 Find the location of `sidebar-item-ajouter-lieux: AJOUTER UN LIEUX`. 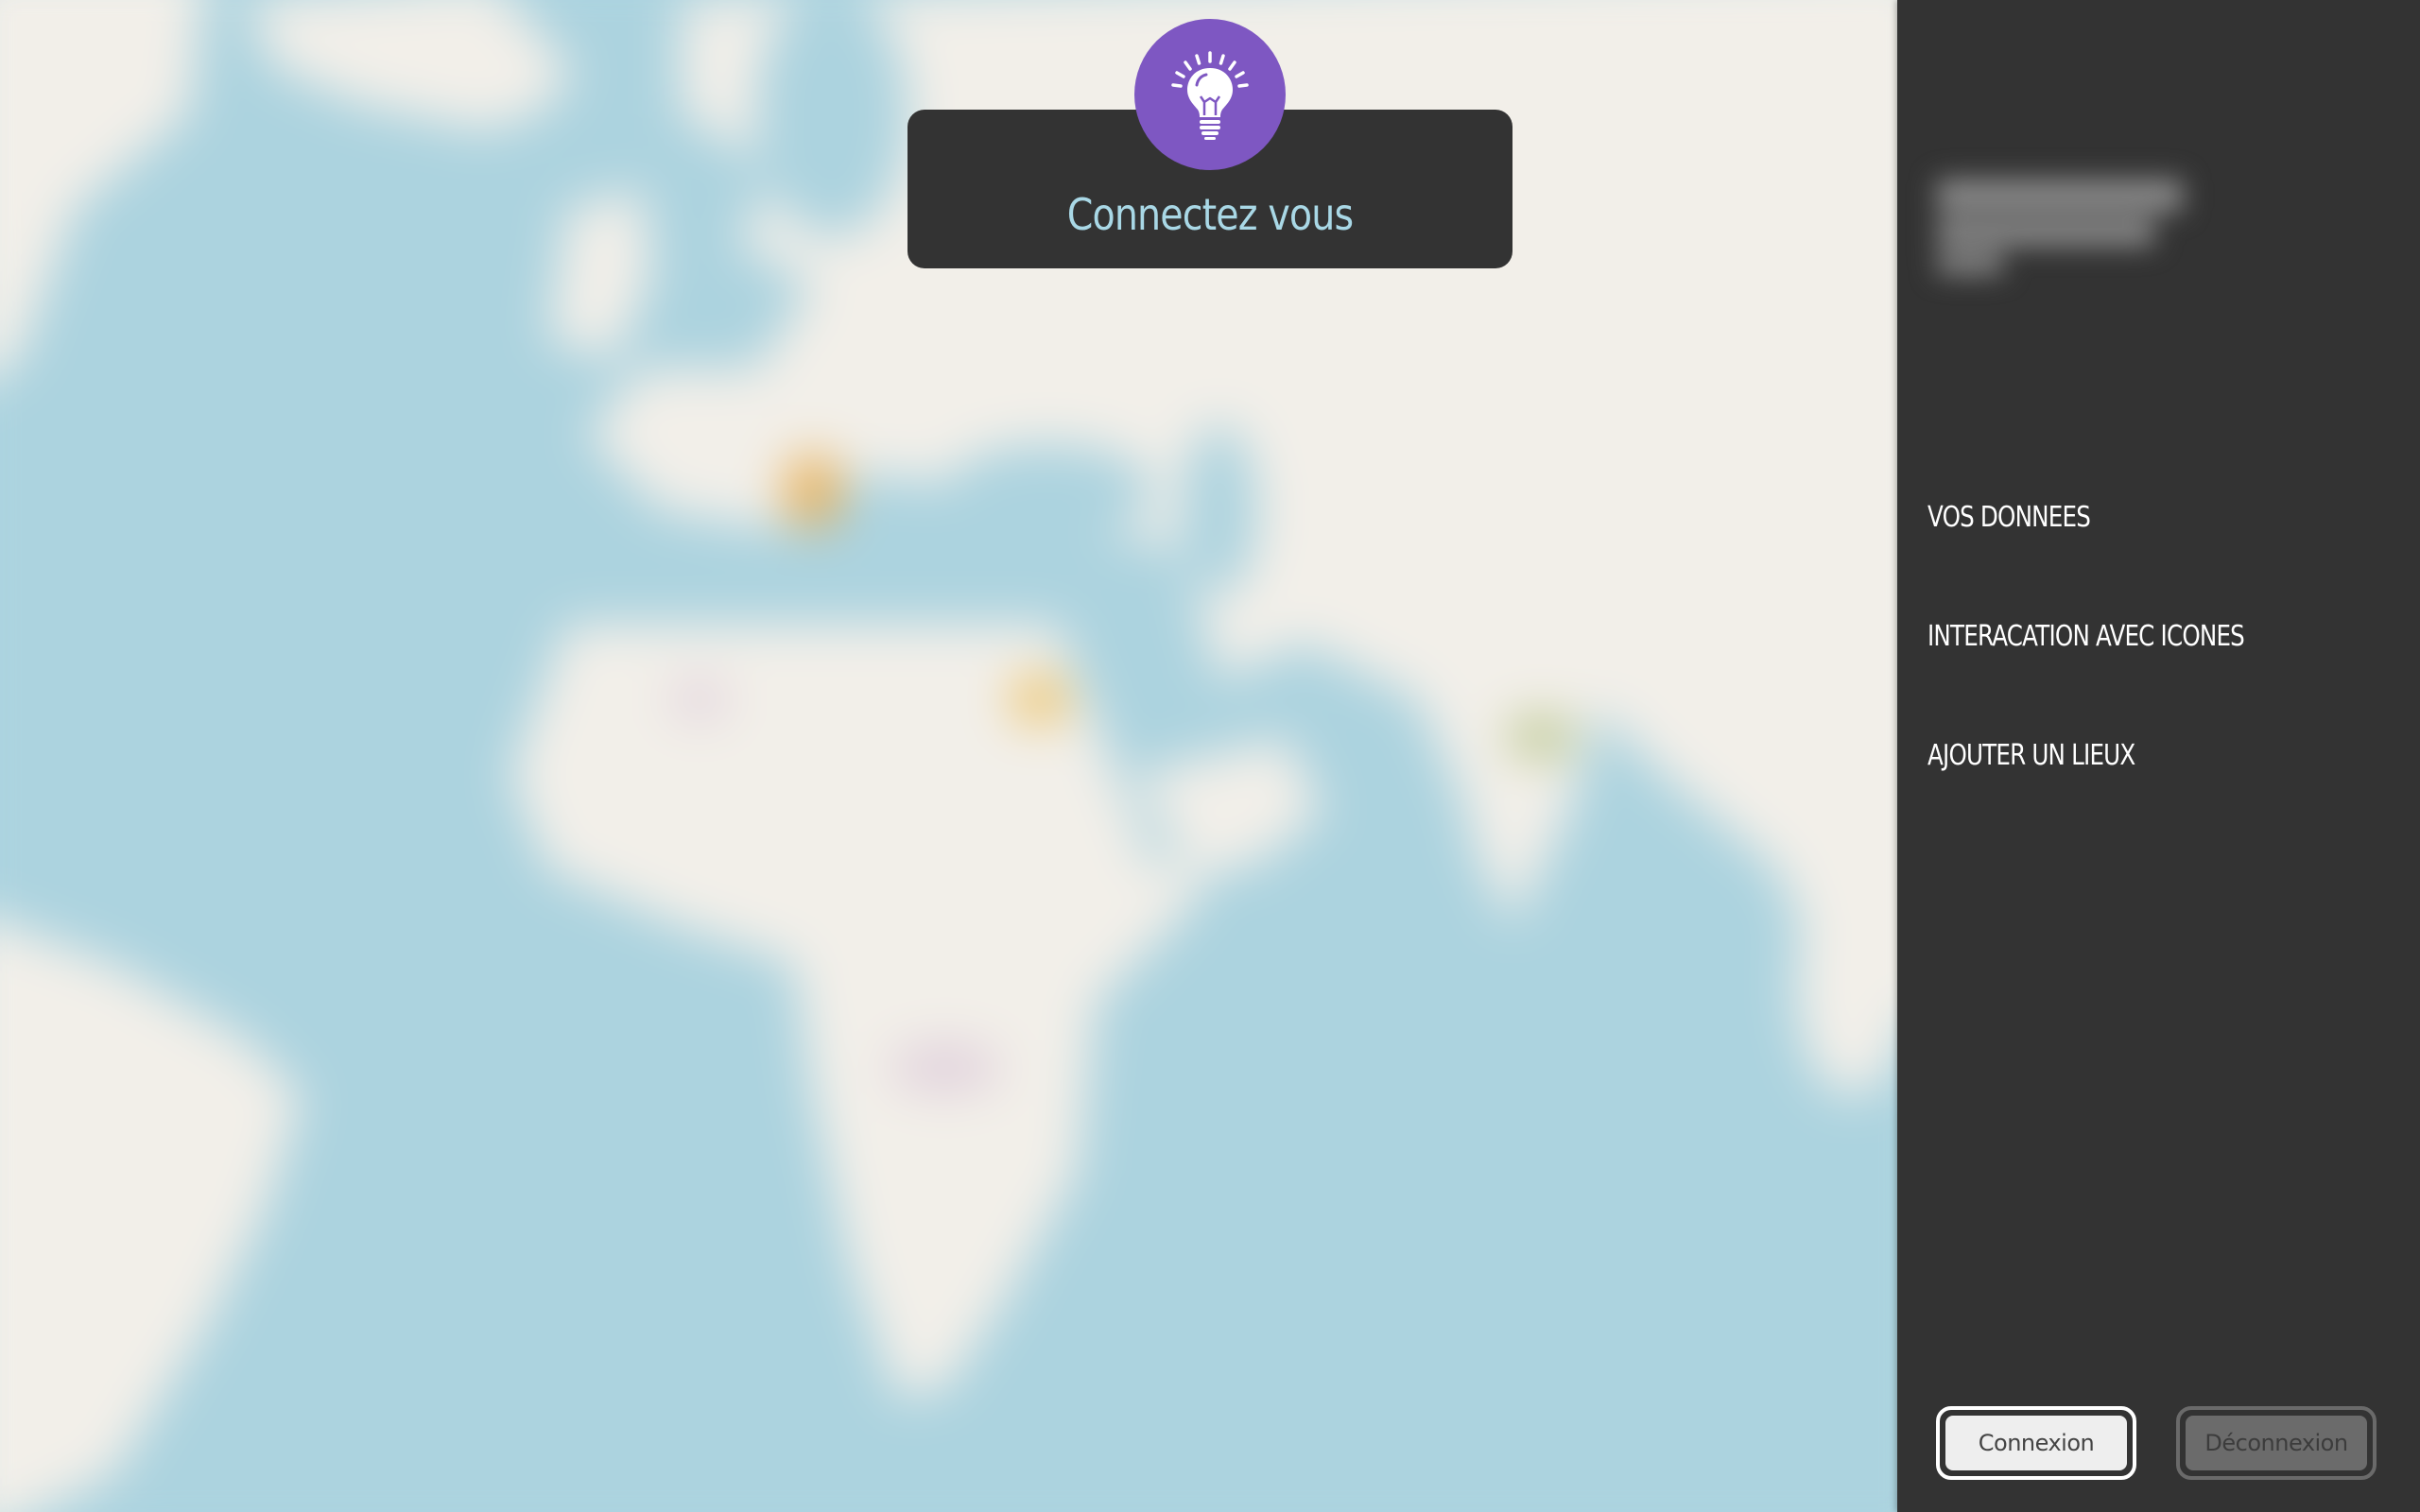

sidebar-item-ajouter-lieux: AJOUTER UN LIEUX is located at coordinates (2085, 789).